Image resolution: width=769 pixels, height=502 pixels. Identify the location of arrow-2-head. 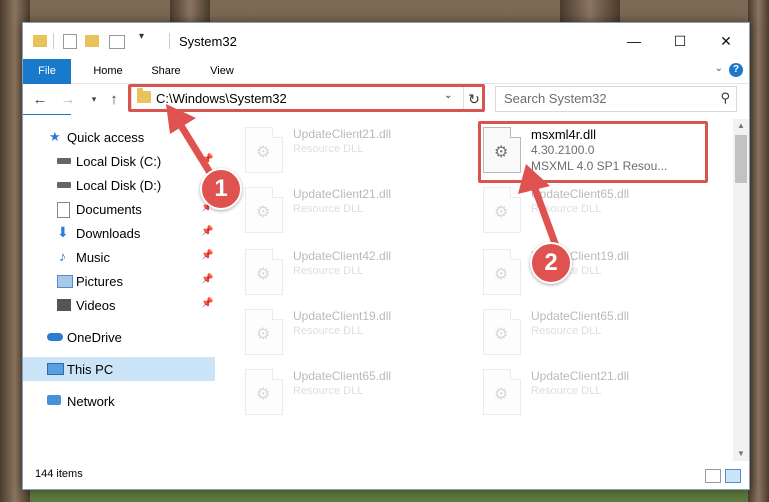
(534, 179).